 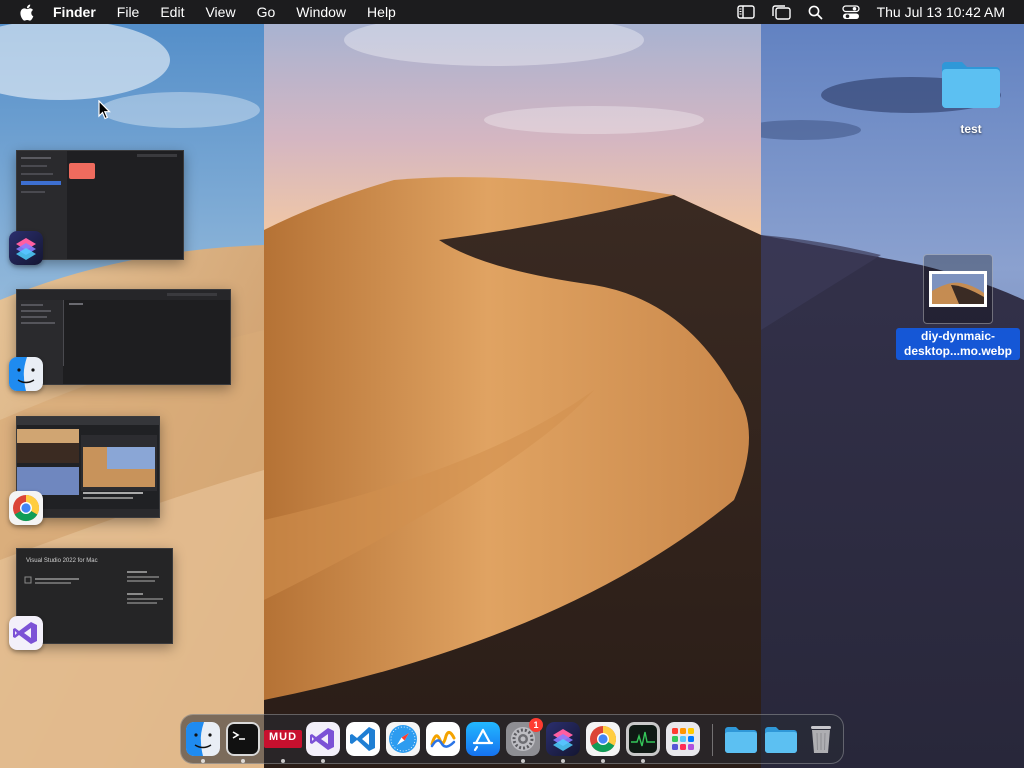 What do you see at coordinates (26, 633) in the screenshot?
I see `visual-studio-icon` at bounding box center [26, 633].